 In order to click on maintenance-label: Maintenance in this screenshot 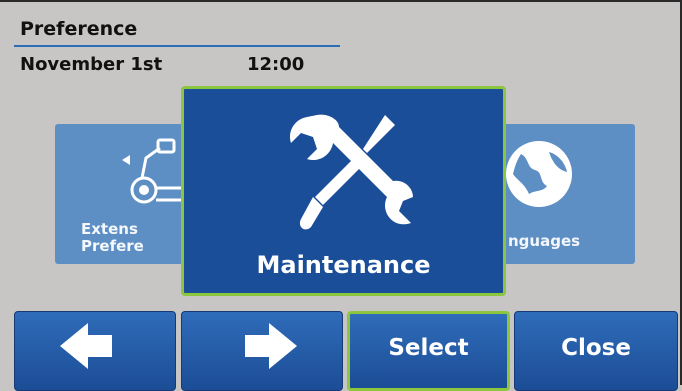, I will do `click(343, 265)`.